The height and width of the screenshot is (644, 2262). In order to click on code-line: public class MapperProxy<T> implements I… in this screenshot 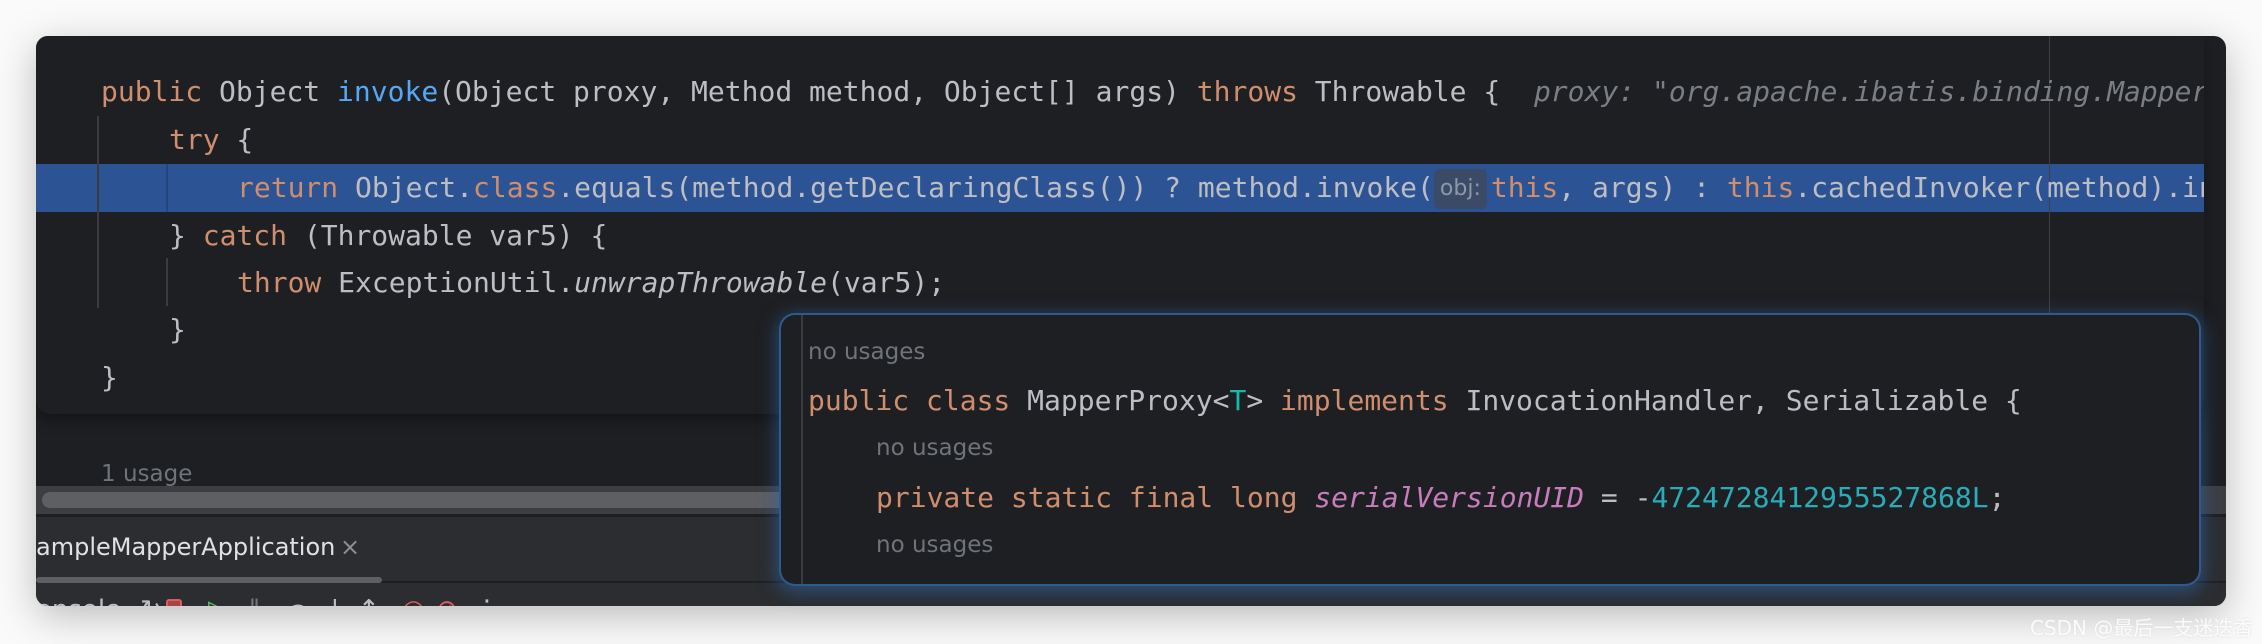, I will do `click(1415, 400)`.